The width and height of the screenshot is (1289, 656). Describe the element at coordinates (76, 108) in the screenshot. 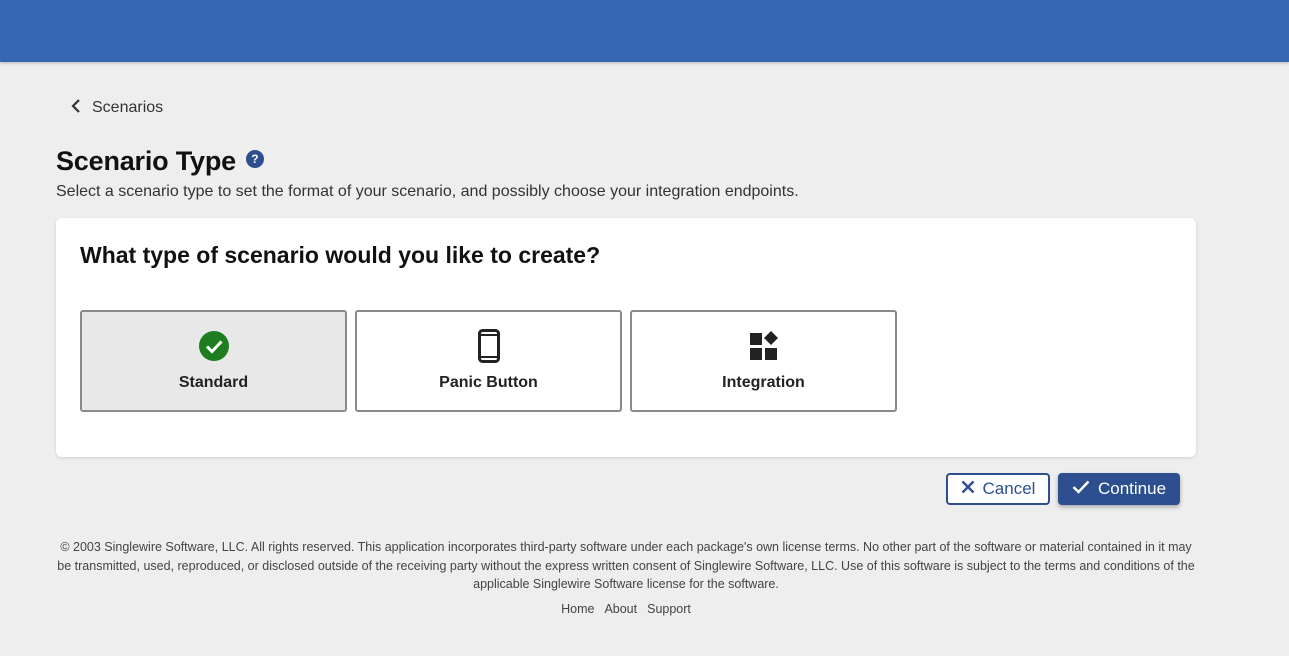

I see `chevron-left-icon` at that location.